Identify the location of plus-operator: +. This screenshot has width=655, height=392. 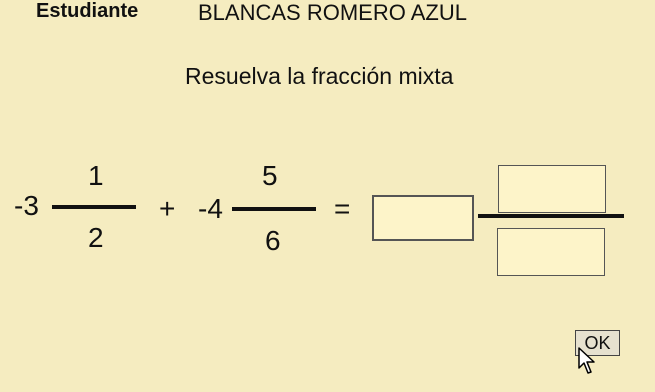
(167, 208).